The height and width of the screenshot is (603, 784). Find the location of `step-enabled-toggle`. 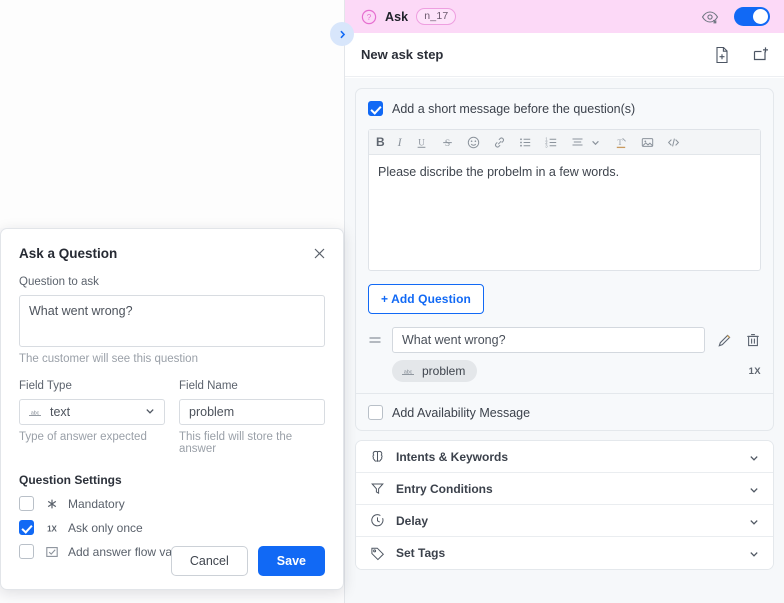

step-enabled-toggle is located at coordinates (752, 16).